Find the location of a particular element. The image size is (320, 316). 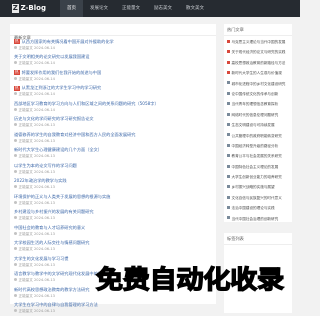

article-item: 以学生为本的论文写作的学习问题正能量文 2024-06-13 is located at coordinates (113, 169).